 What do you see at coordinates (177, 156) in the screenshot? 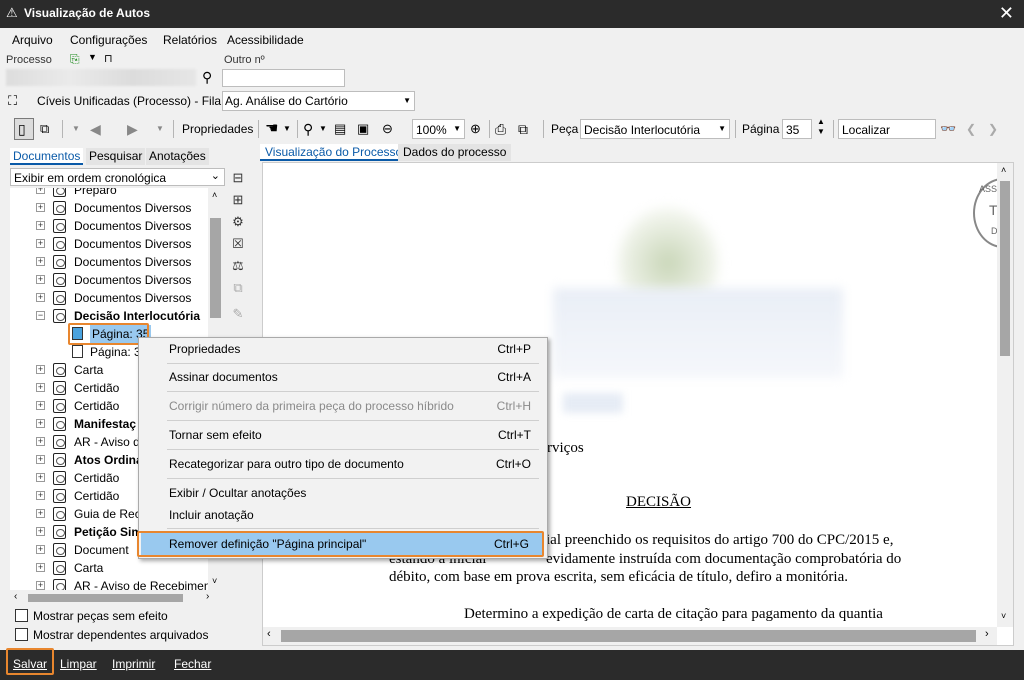
I see `tab-anotacoes: Anotações` at bounding box center [177, 156].